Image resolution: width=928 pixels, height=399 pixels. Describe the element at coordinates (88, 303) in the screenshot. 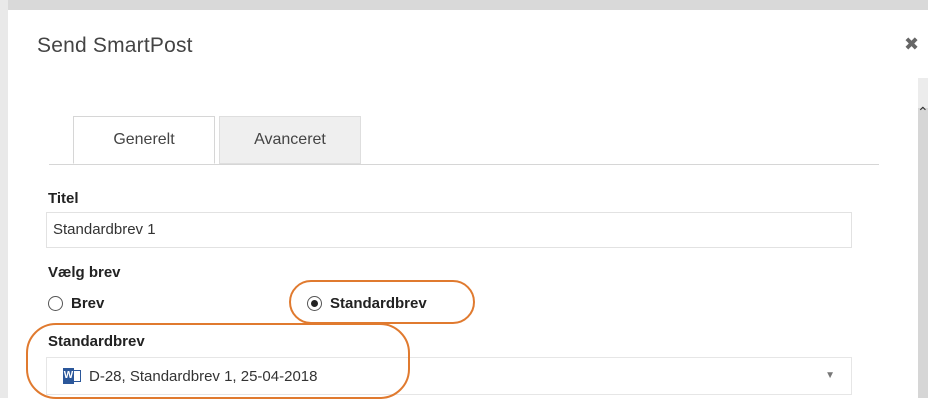

I see `radio-brev-label: Brev` at that location.